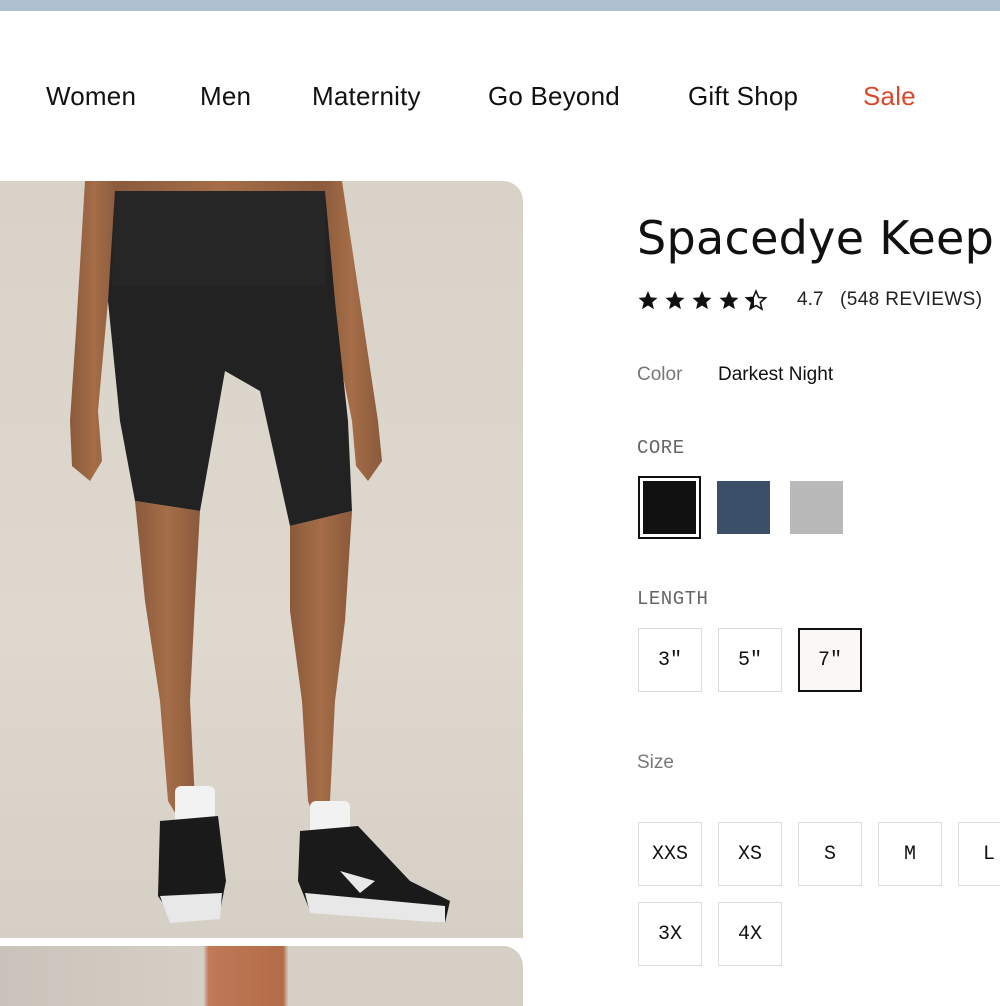  I want to click on core-label: CORE, so click(661, 448).